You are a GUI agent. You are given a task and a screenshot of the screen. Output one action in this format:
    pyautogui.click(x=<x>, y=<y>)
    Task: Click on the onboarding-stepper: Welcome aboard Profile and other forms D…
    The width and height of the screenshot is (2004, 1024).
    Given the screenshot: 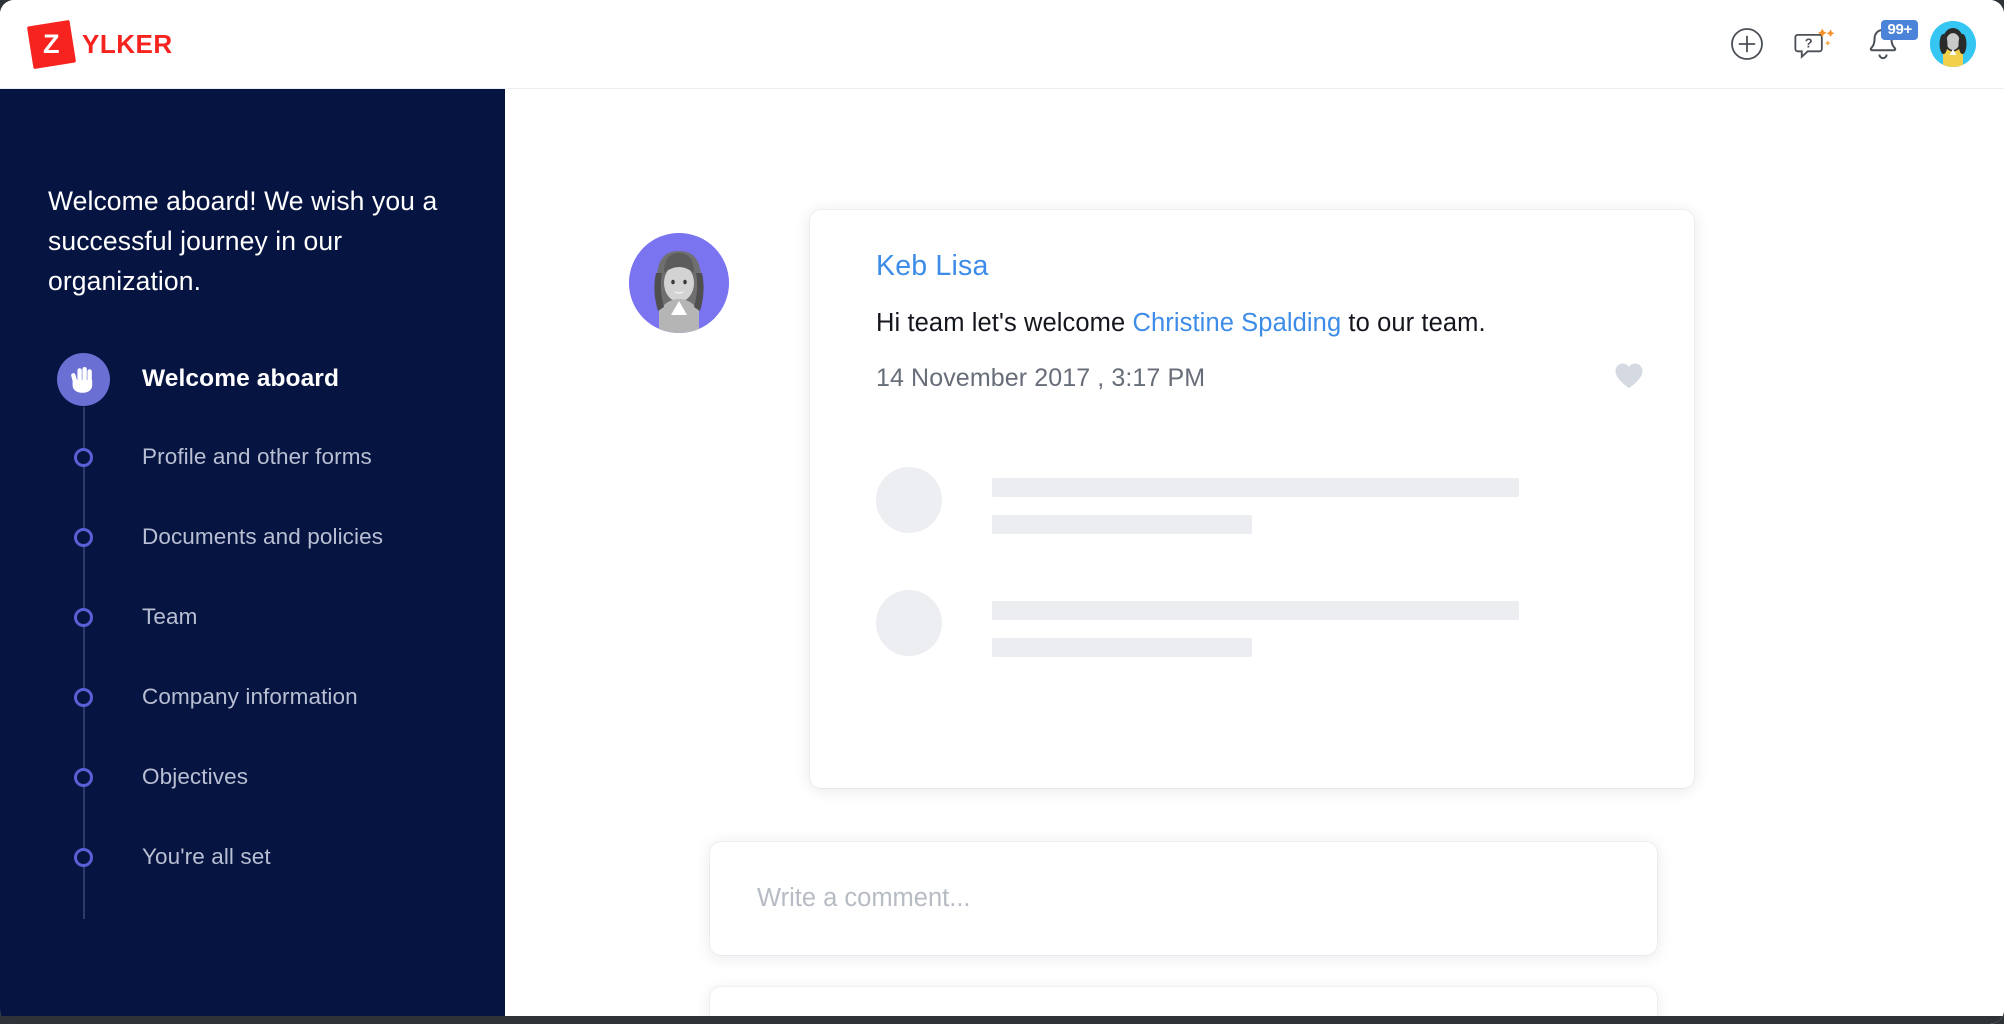 What is the action you would take?
    pyautogui.click(x=252, y=636)
    